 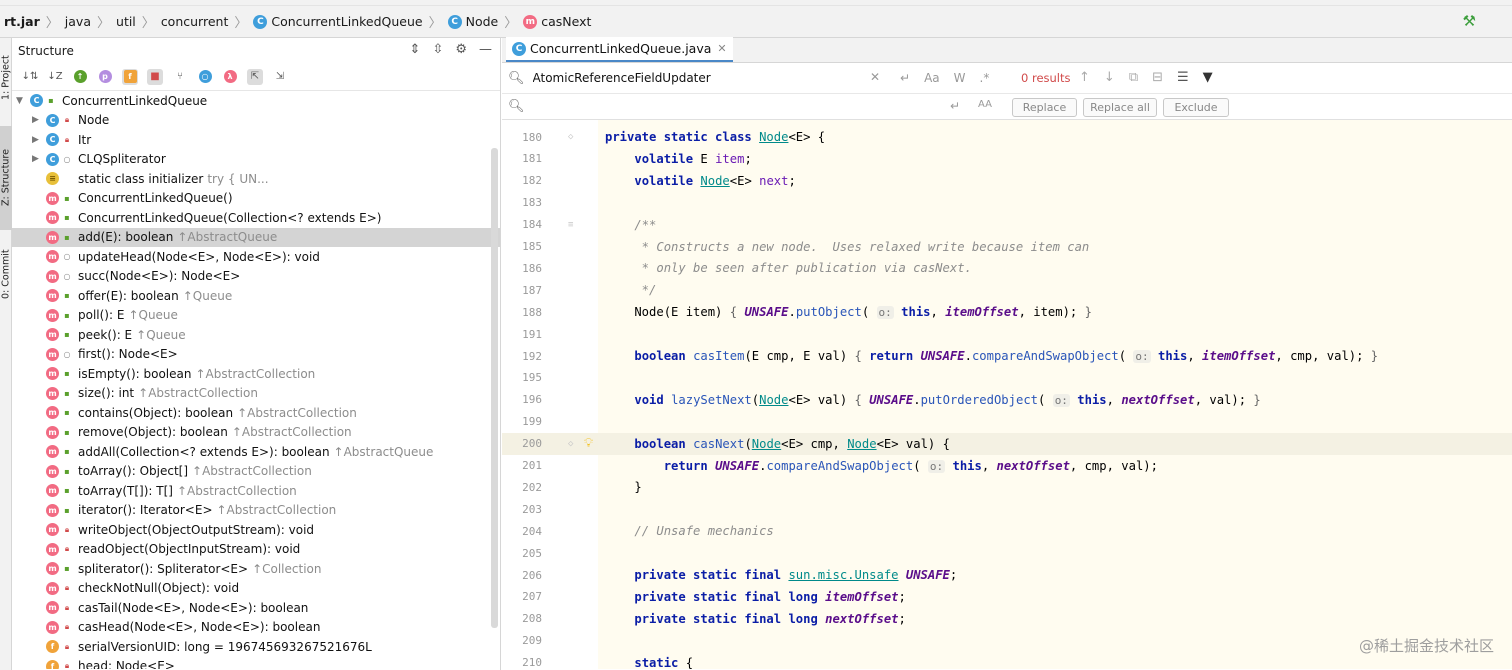 I want to click on show-properties-icon: p, so click(x=105, y=77).